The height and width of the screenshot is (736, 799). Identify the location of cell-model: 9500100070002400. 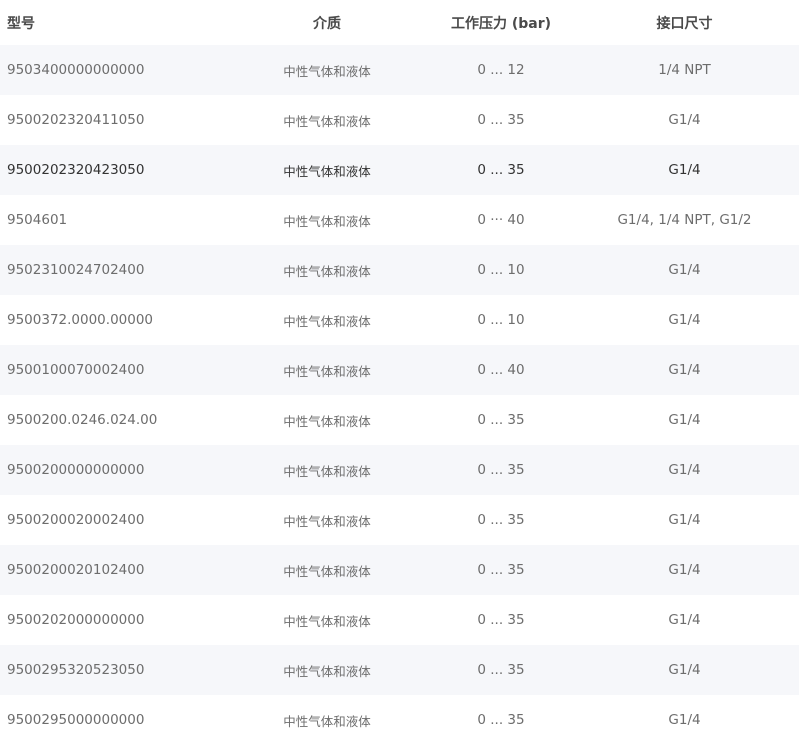
(111, 370).